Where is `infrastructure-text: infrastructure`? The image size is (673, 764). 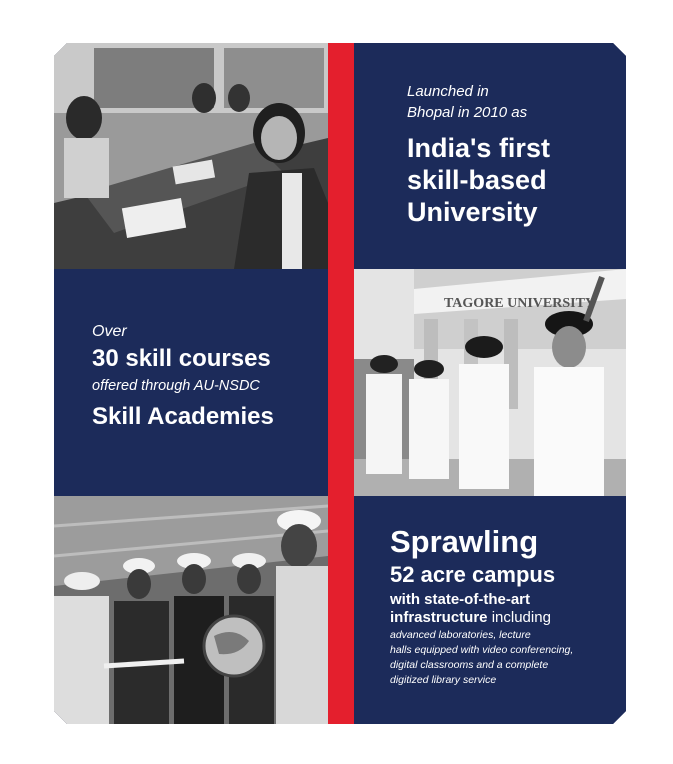
infrastructure-text: infrastructure is located at coordinates (439, 617).